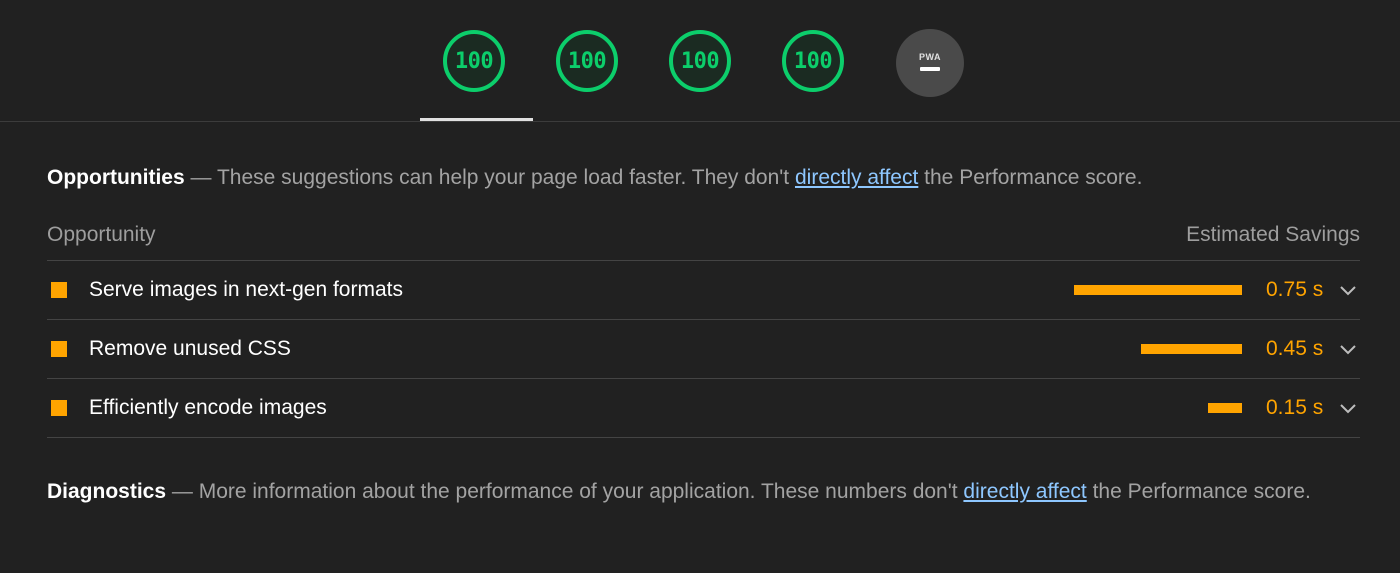 Image resolution: width=1400 pixels, height=573 pixels. Describe the element at coordinates (190, 348) in the screenshot. I see `opportunity-label: Remove unused CSS` at that location.